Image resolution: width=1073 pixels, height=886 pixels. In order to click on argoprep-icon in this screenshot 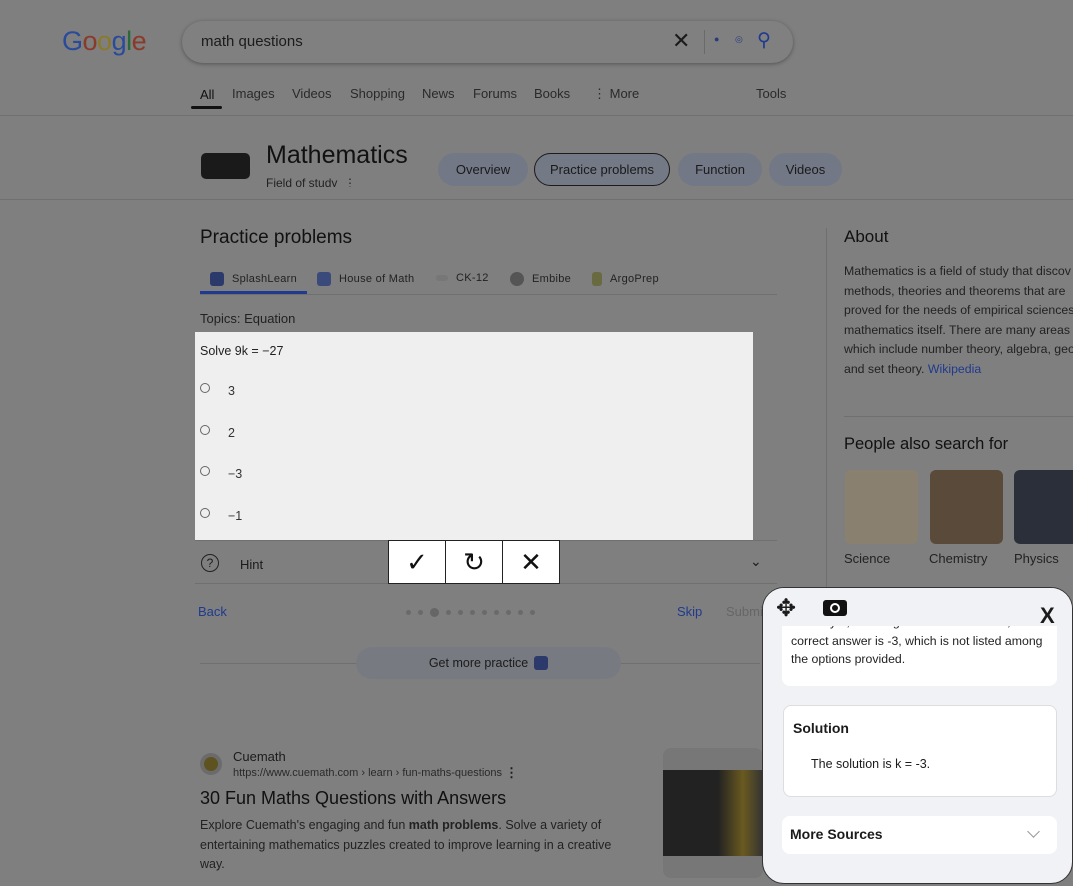, I will do `click(597, 279)`.